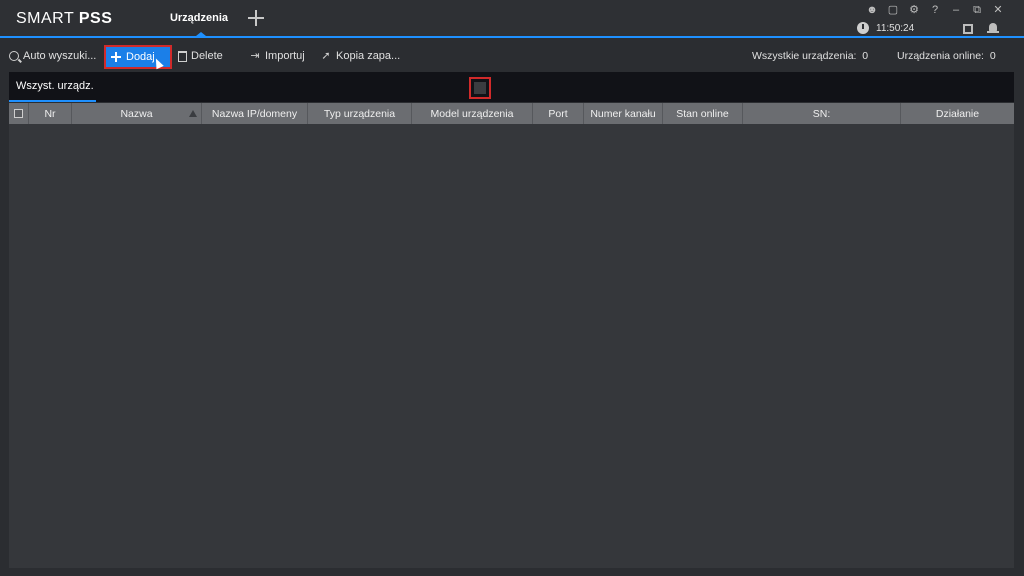  What do you see at coordinates (893, 10) in the screenshot?
I see `lock-icon: ▢` at bounding box center [893, 10].